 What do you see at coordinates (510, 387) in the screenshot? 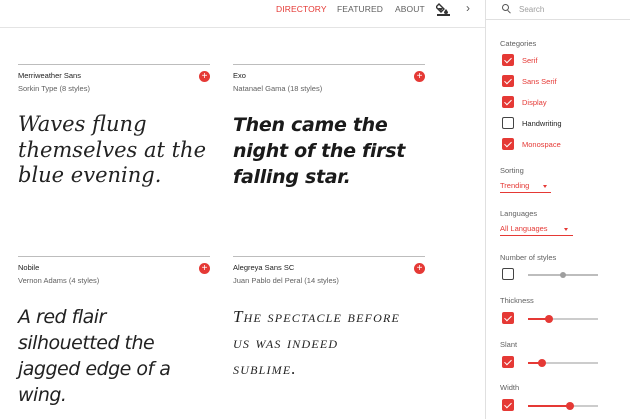
I see `width-label: Width` at bounding box center [510, 387].